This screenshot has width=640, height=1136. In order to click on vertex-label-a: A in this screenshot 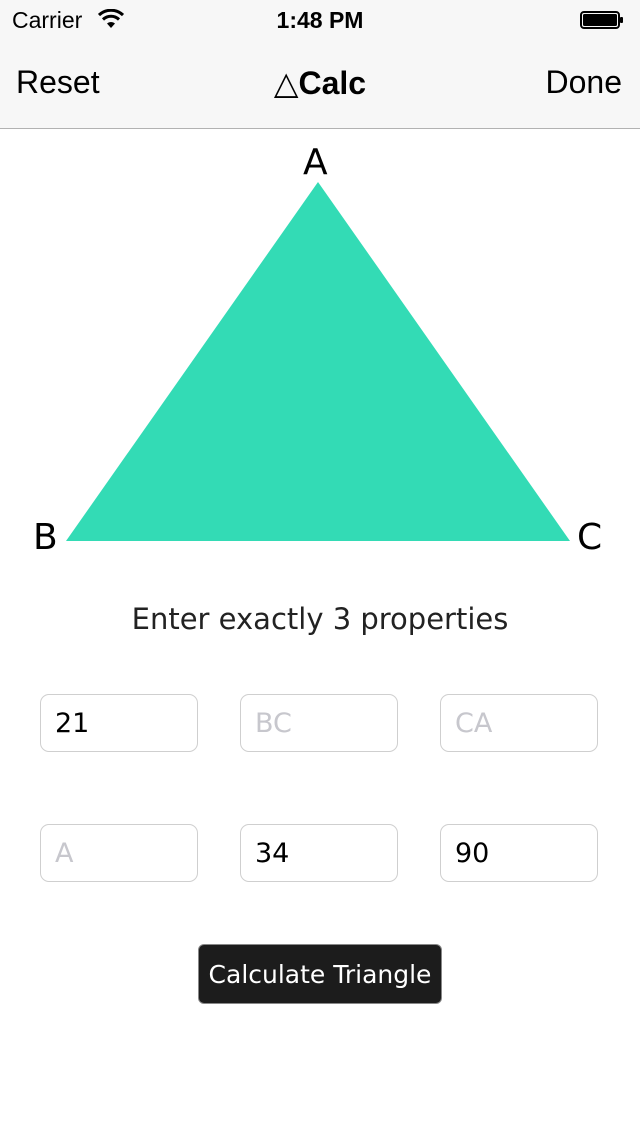, I will do `click(315, 162)`.